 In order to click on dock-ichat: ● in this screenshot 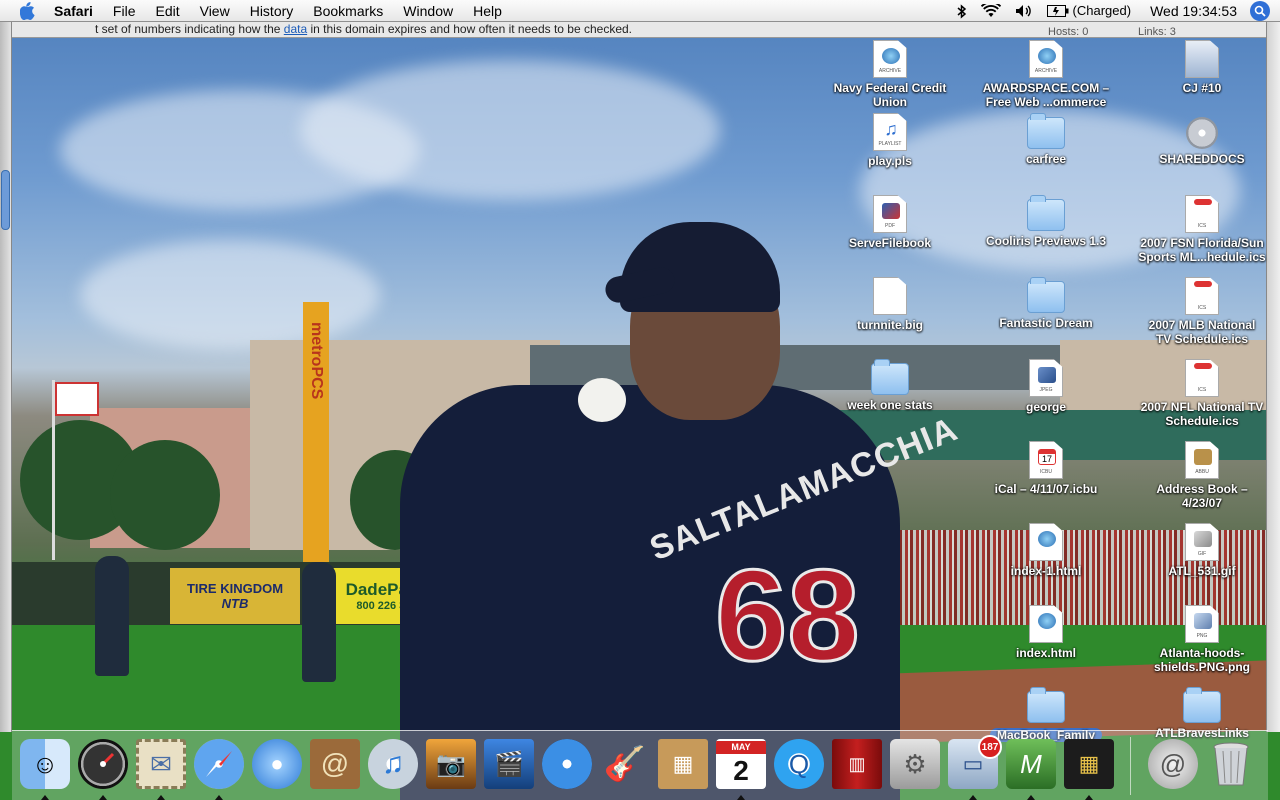, I will do `click(277, 764)`.